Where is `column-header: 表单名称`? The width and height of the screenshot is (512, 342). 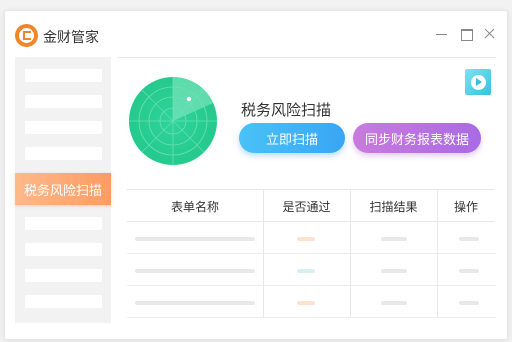 column-header: 表单名称 is located at coordinates (194, 206).